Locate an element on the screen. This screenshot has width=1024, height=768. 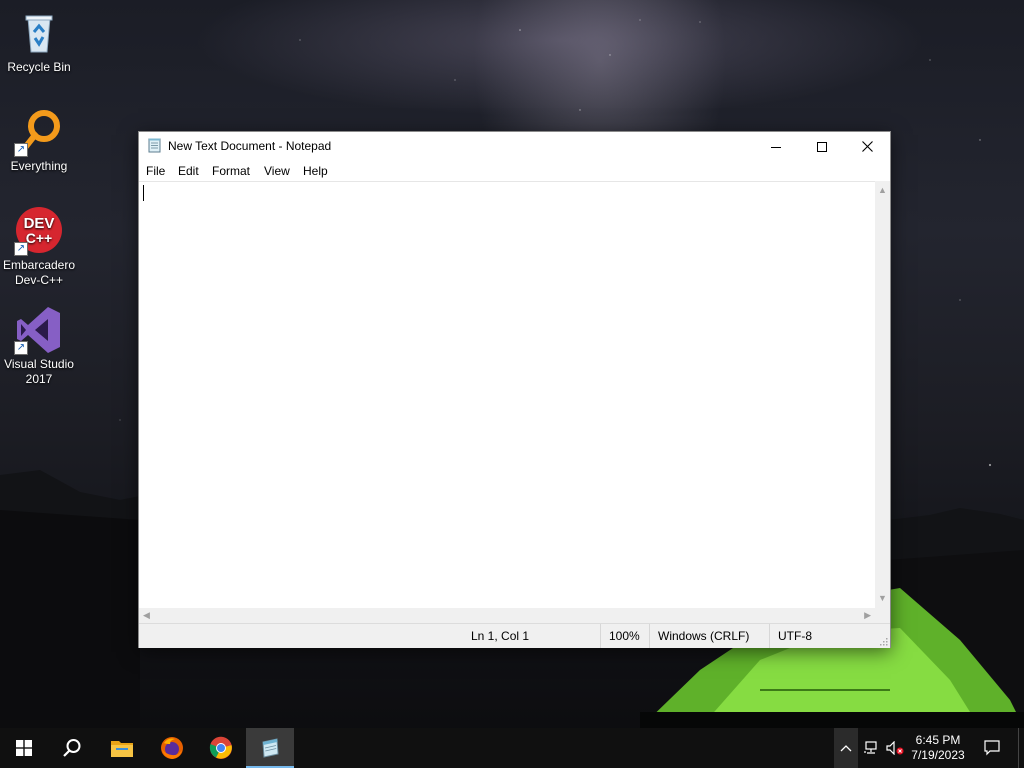
scroll-right-icon: ▶ is located at coordinates (867, 615).